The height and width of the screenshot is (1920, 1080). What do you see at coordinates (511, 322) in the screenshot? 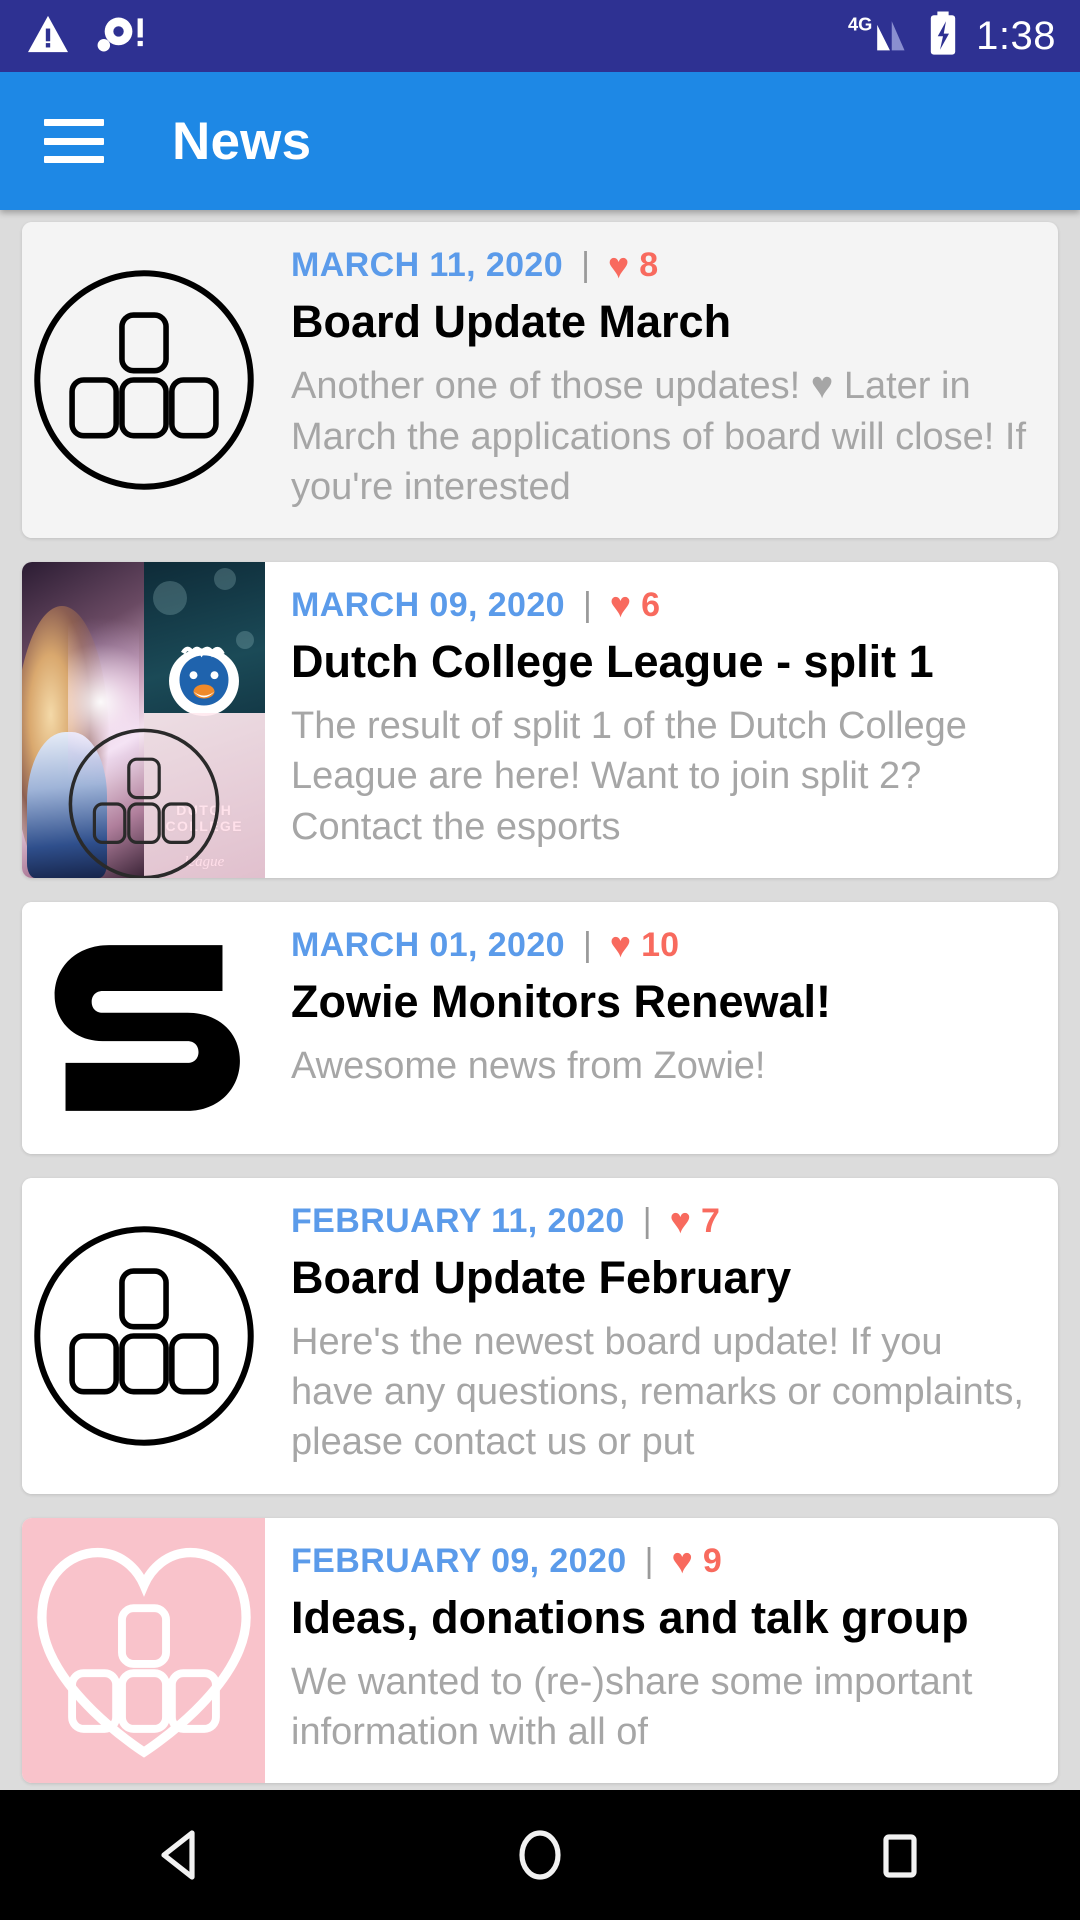
I see `news-title: Board Update March` at bounding box center [511, 322].